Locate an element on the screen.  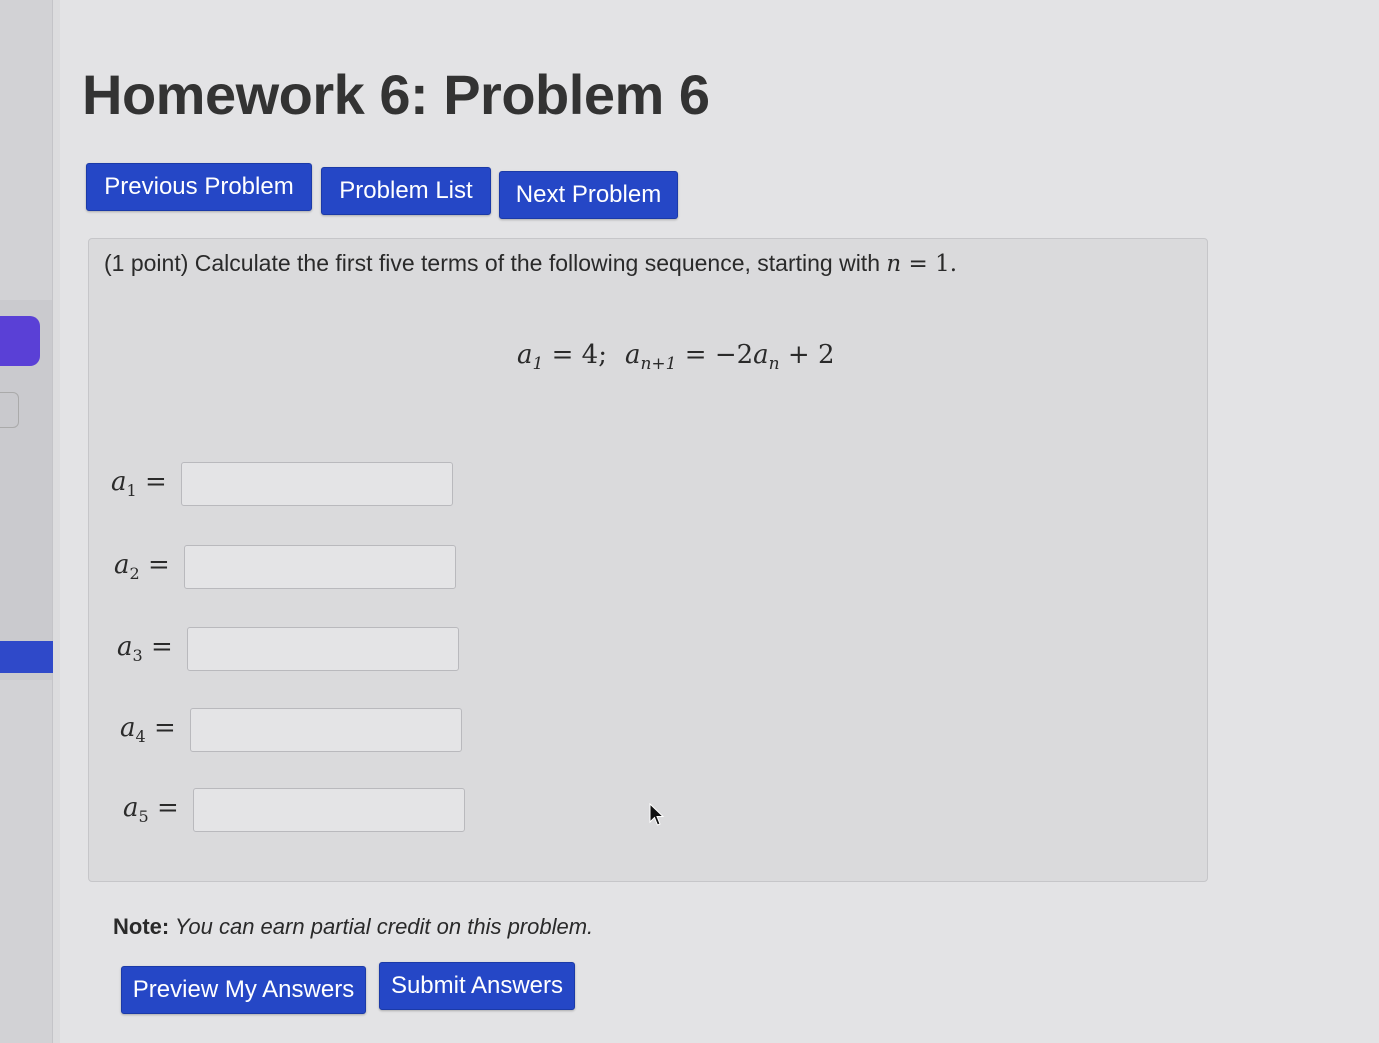
answer-label-sub: 1 is located at coordinates (131, 491).